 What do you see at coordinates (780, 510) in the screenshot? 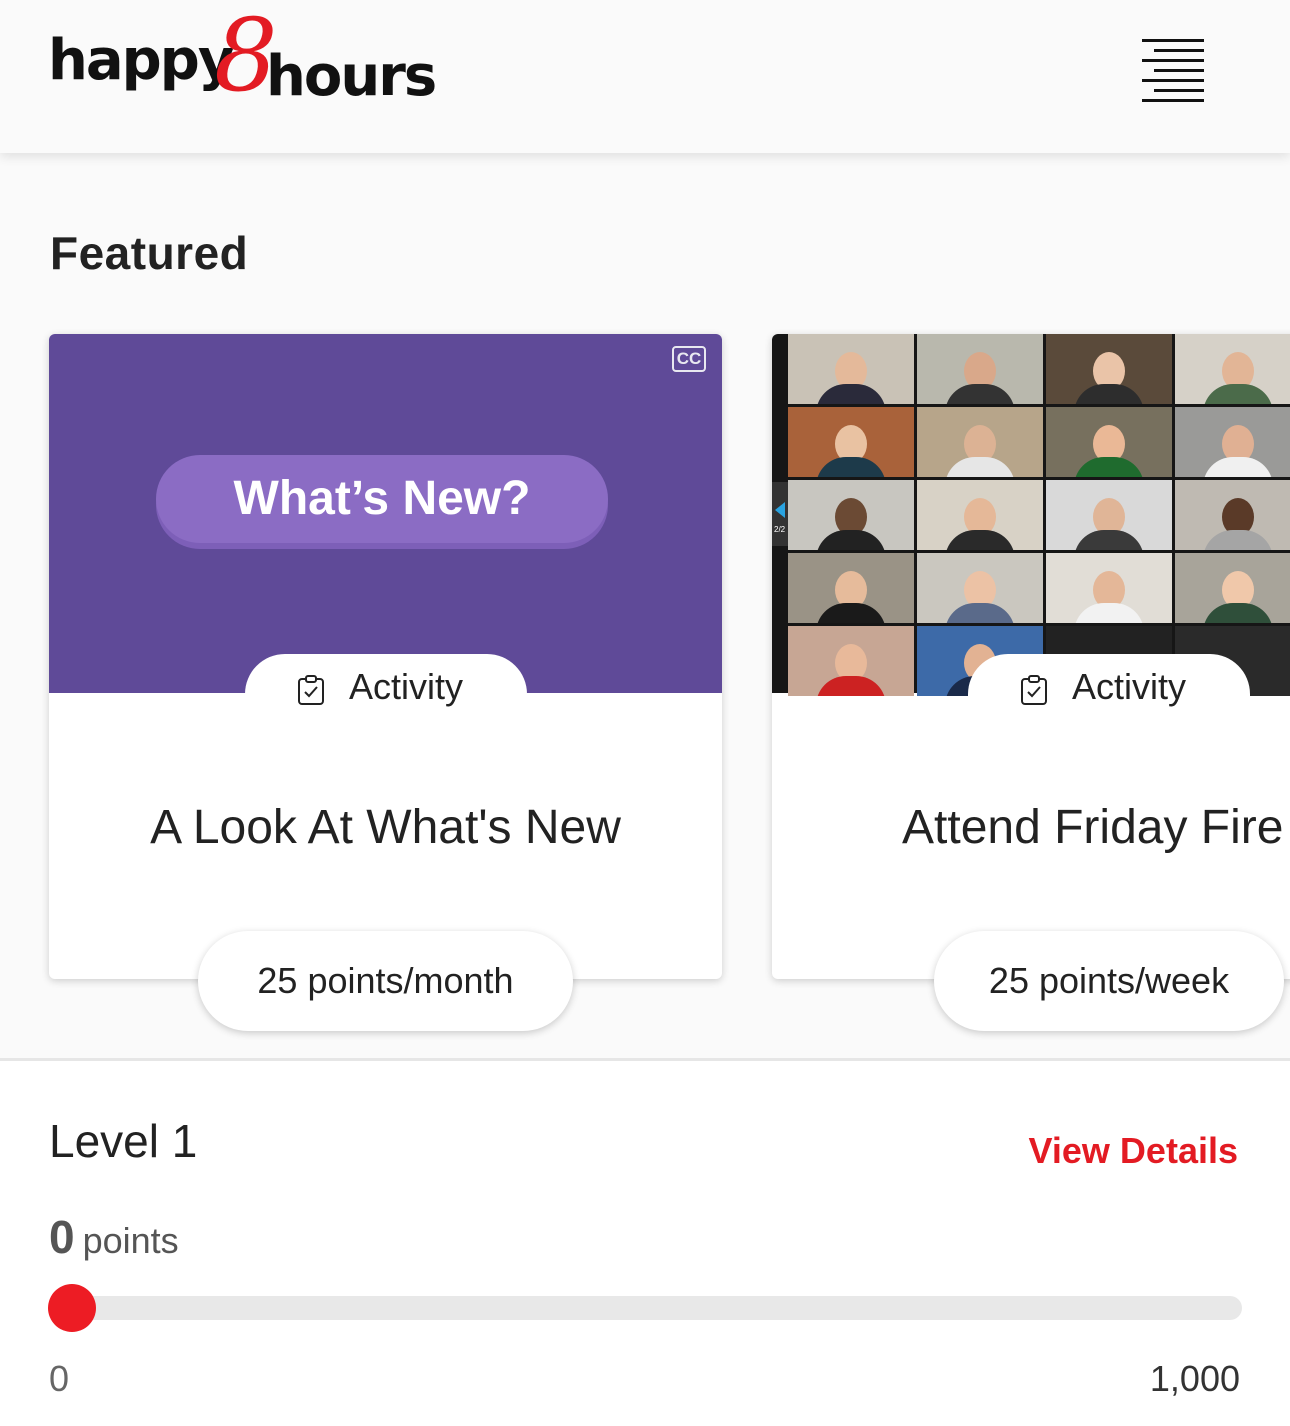
I see `left-arrow-icon` at bounding box center [780, 510].